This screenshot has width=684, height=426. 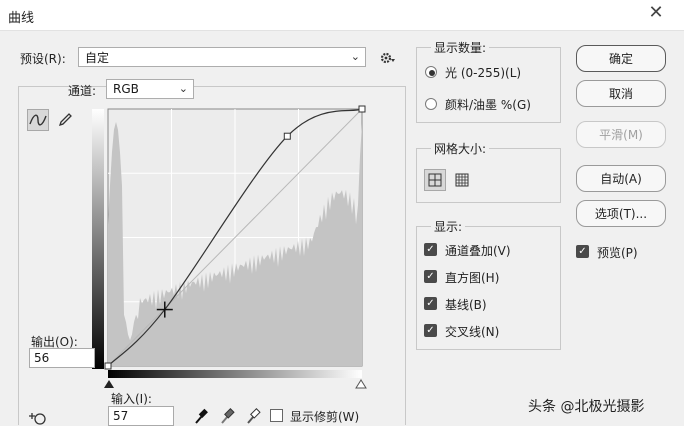 What do you see at coordinates (361, 384) in the screenshot?
I see `white-point-slider` at bounding box center [361, 384].